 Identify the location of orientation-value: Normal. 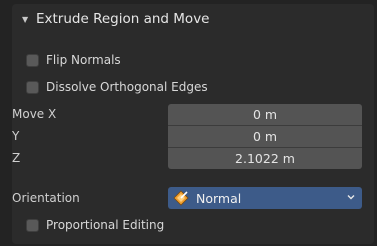
(219, 198).